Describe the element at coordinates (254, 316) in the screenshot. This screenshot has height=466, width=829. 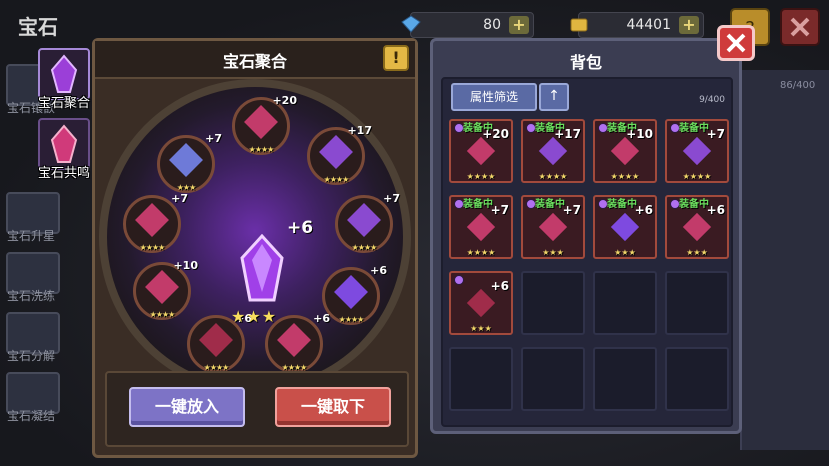
I see `fused-gem-stars: ★★★` at that location.